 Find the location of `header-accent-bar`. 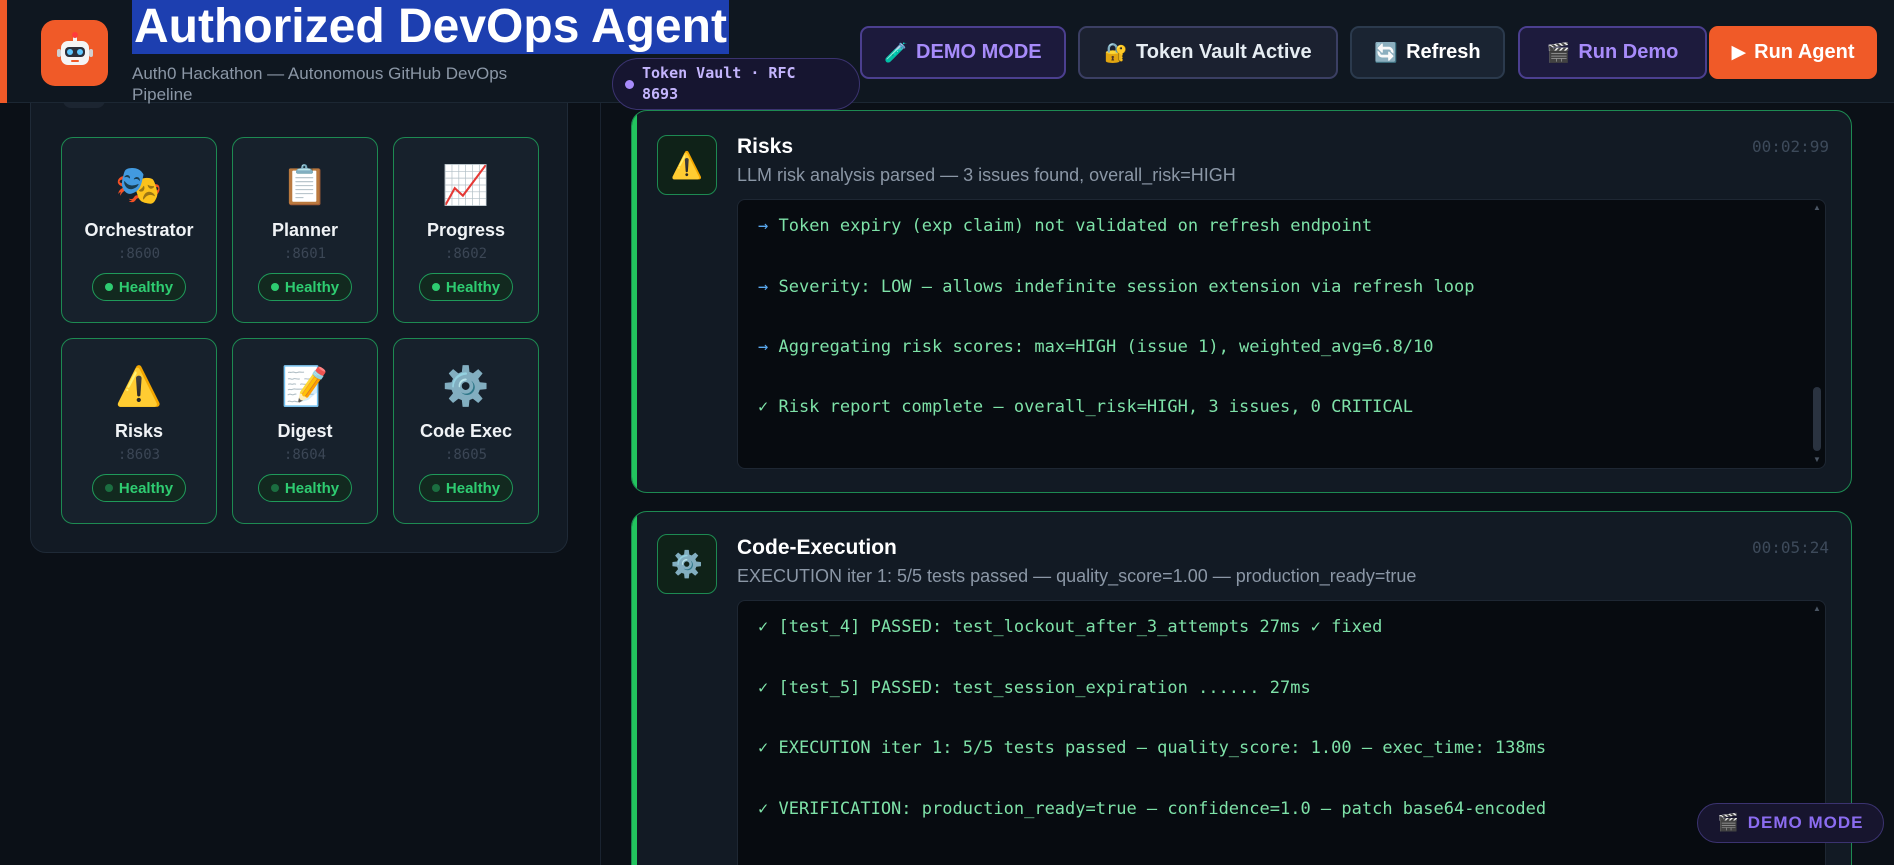

header-accent-bar is located at coordinates (3, 51).